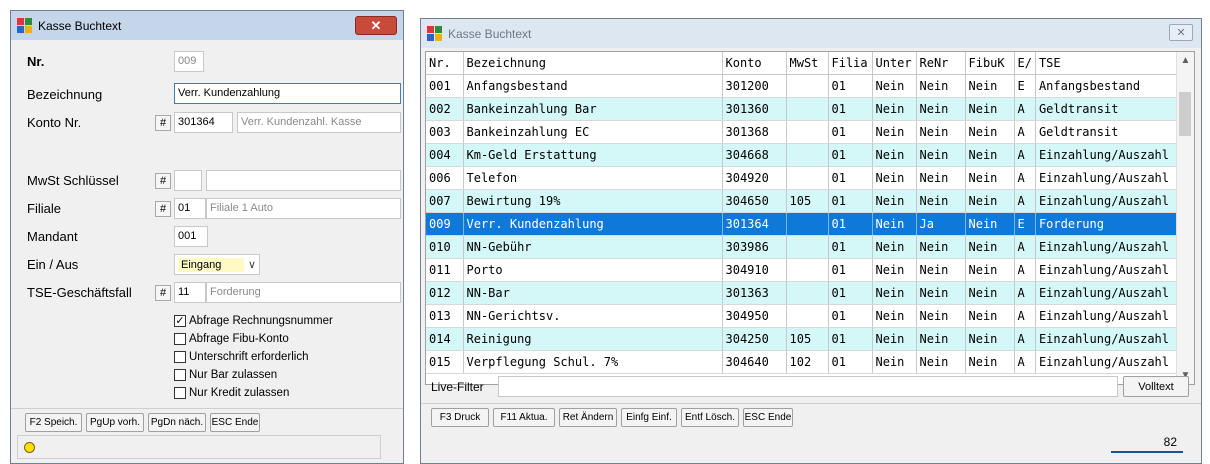  Describe the element at coordinates (754, 224) in the screenshot. I see `table-cell: 301364` at that location.